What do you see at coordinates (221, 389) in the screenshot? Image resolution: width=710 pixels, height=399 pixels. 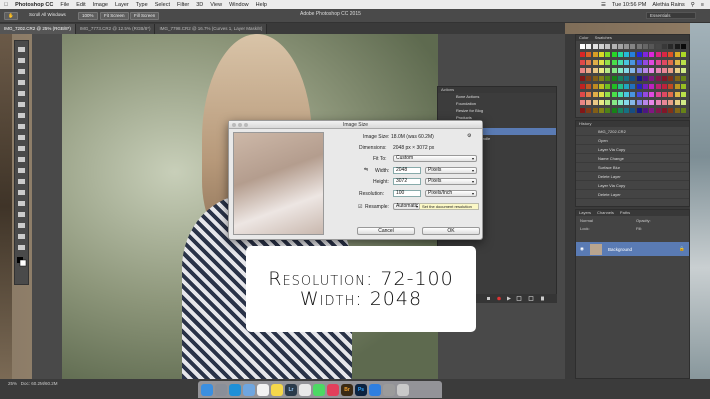 I see `launchpad-icon` at bounding box center [221, 389].